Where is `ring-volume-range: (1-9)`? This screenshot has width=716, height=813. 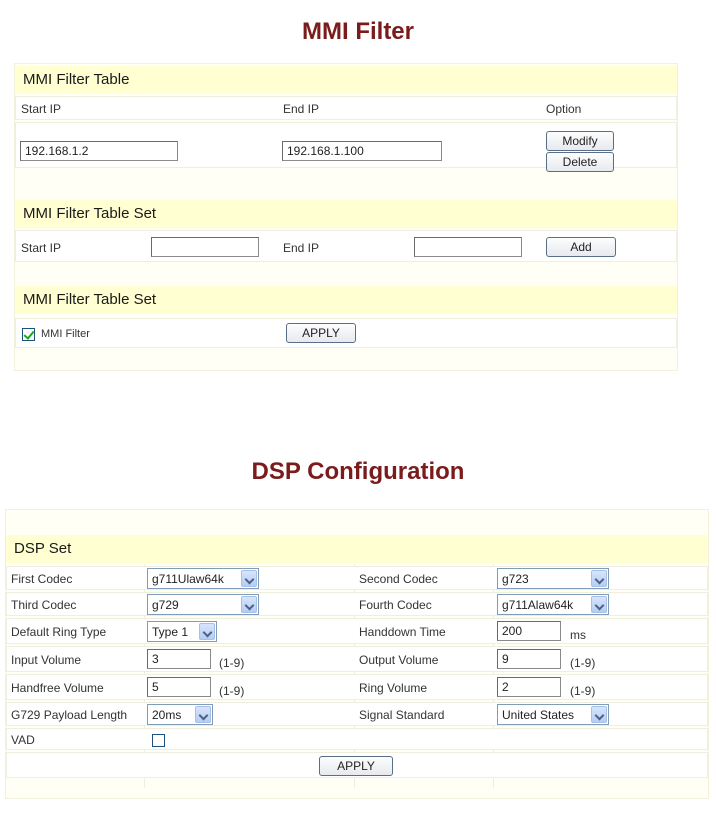 ring-volume-range: (1-9) is located at coordinates (583, 691).